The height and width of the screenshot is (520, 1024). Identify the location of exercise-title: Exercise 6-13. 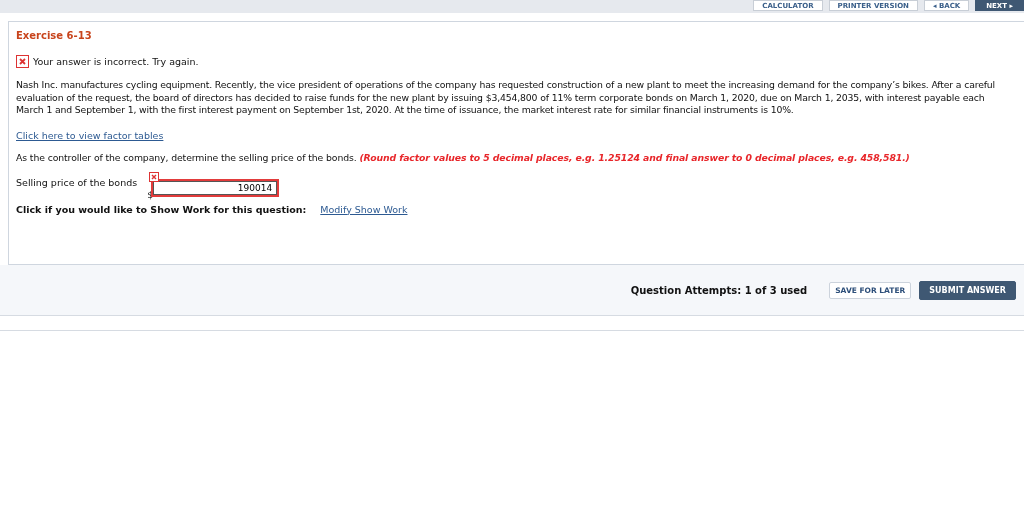
(54, 35).